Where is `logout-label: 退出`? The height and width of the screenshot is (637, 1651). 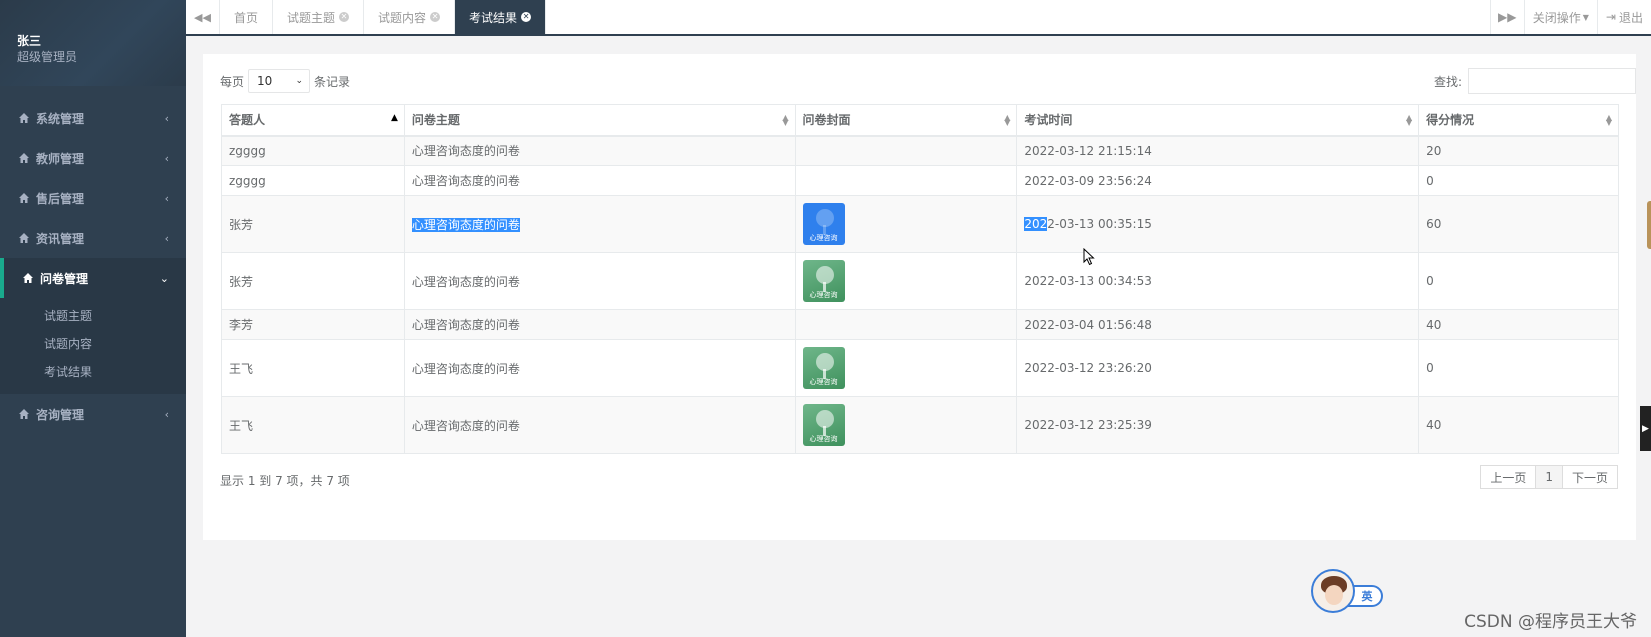
logout-label: 退出 is located at coordinates (1630, 17).